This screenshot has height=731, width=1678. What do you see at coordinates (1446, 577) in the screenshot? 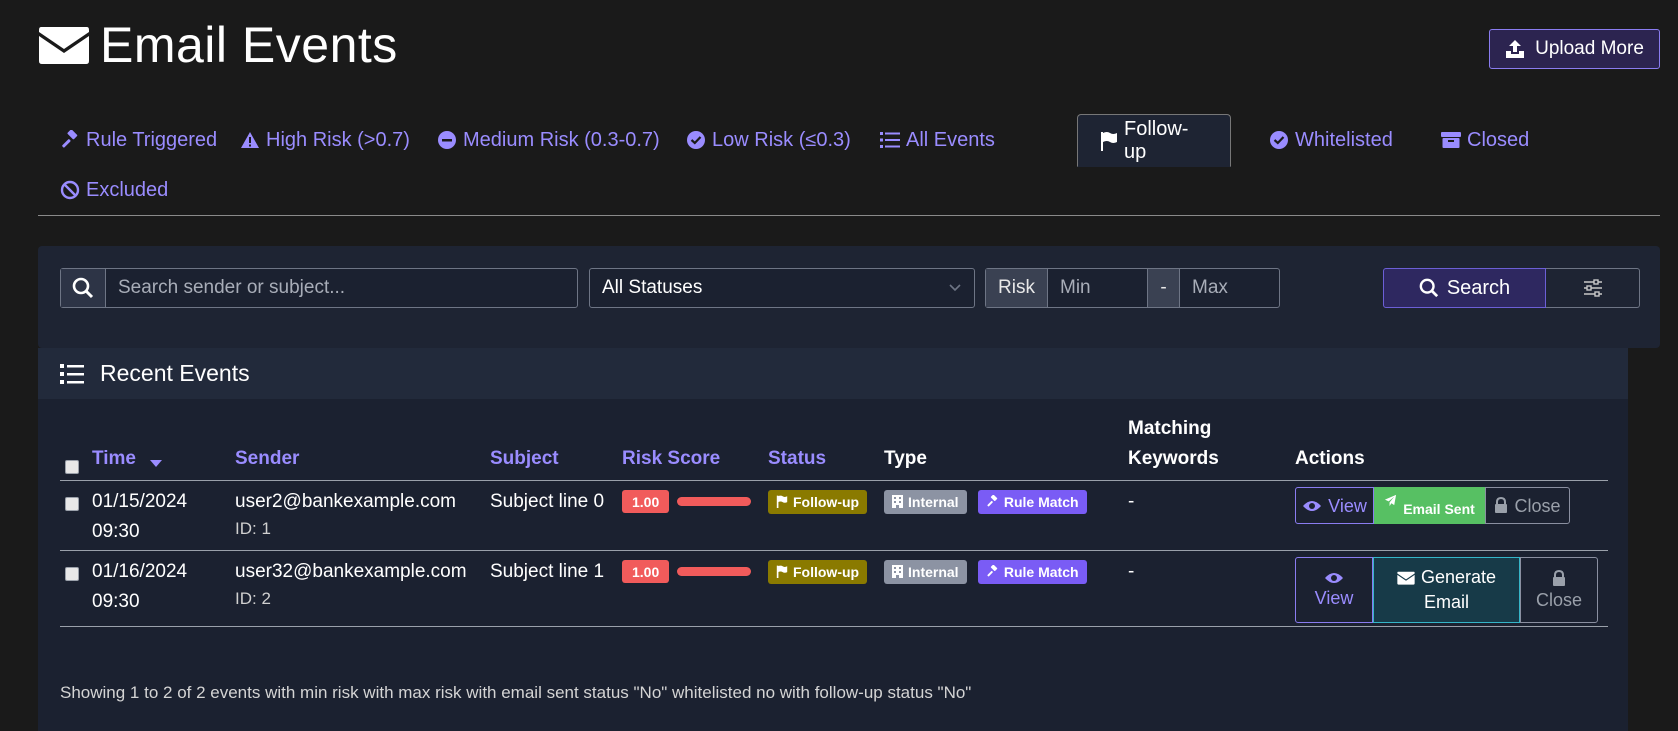
I see `generate-email-line: Generate` at bounding box center [1446, 577].